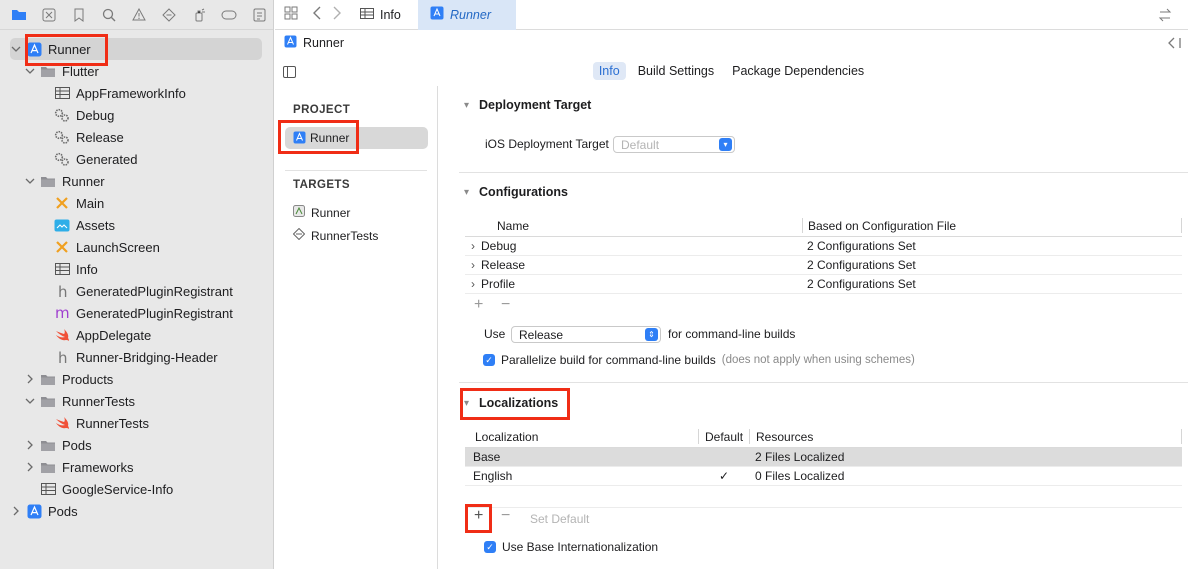  What do you see at coordinates (489, 360) in the screenshot?
I see `checkmark-icon: ✓` at bounding box center [489, 360].